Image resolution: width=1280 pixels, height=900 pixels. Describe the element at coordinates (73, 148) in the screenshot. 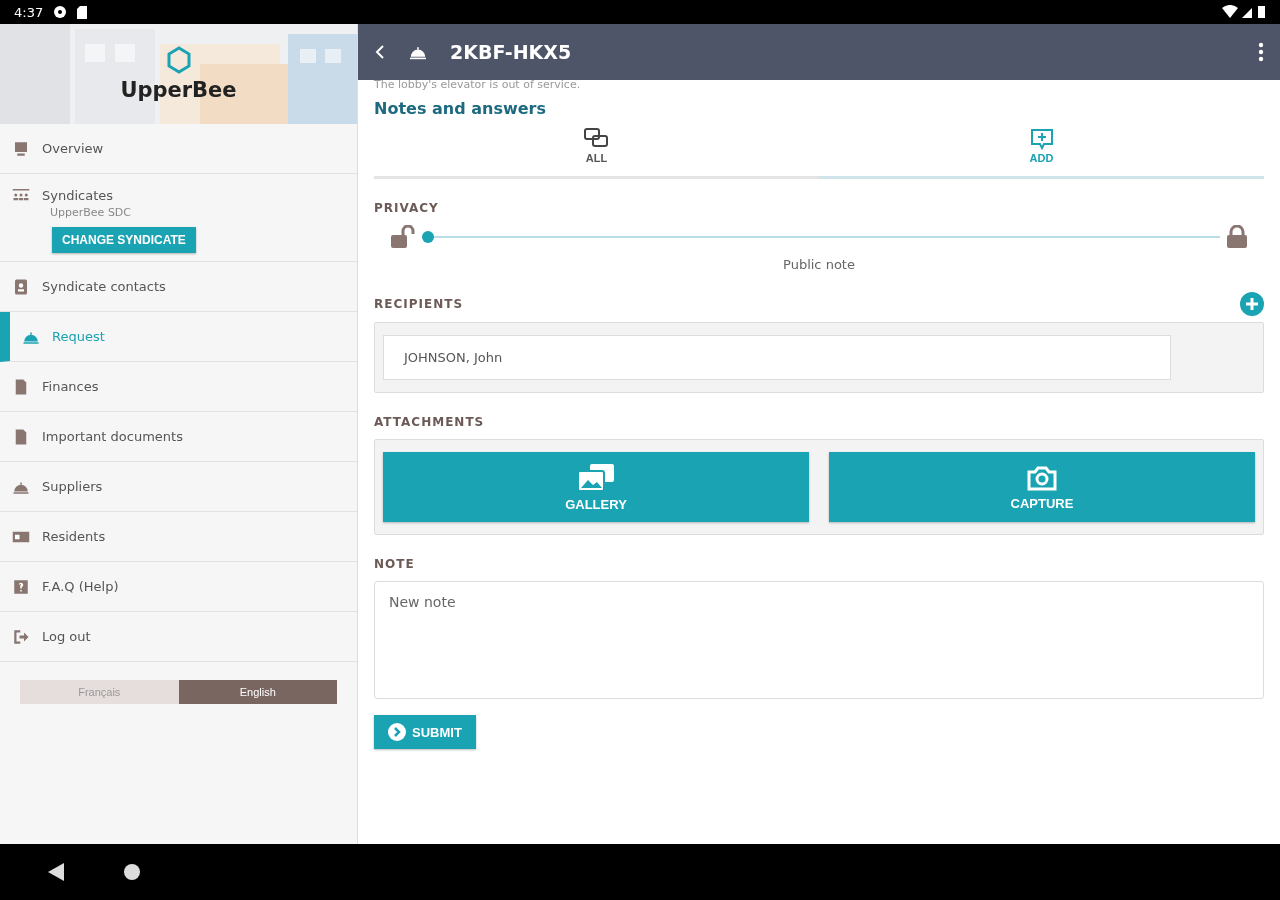

I see `menu-label: Overview` at that location.